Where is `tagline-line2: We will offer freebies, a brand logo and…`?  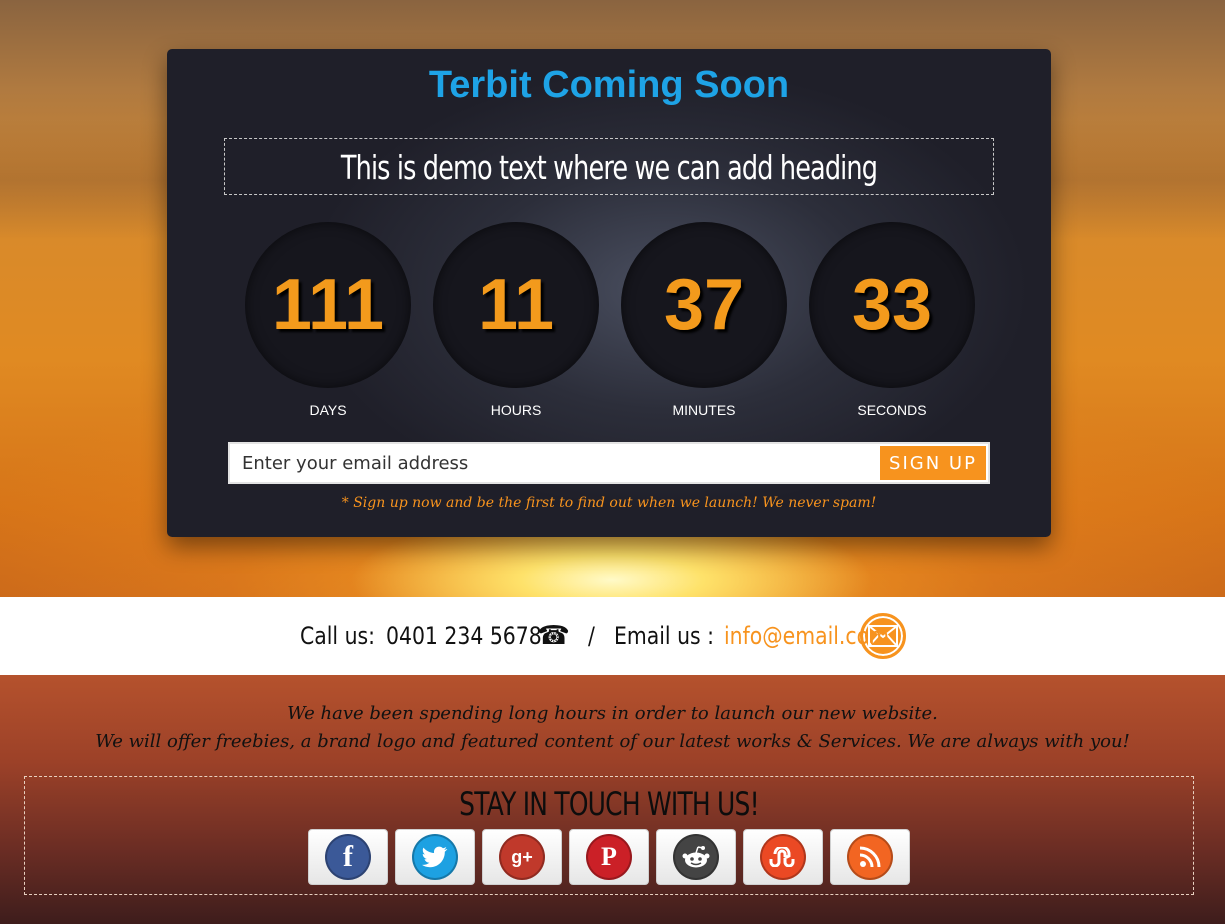
tagline-line2: We will offer freebies, a brand logo and… is located at coordinates (612, 741).